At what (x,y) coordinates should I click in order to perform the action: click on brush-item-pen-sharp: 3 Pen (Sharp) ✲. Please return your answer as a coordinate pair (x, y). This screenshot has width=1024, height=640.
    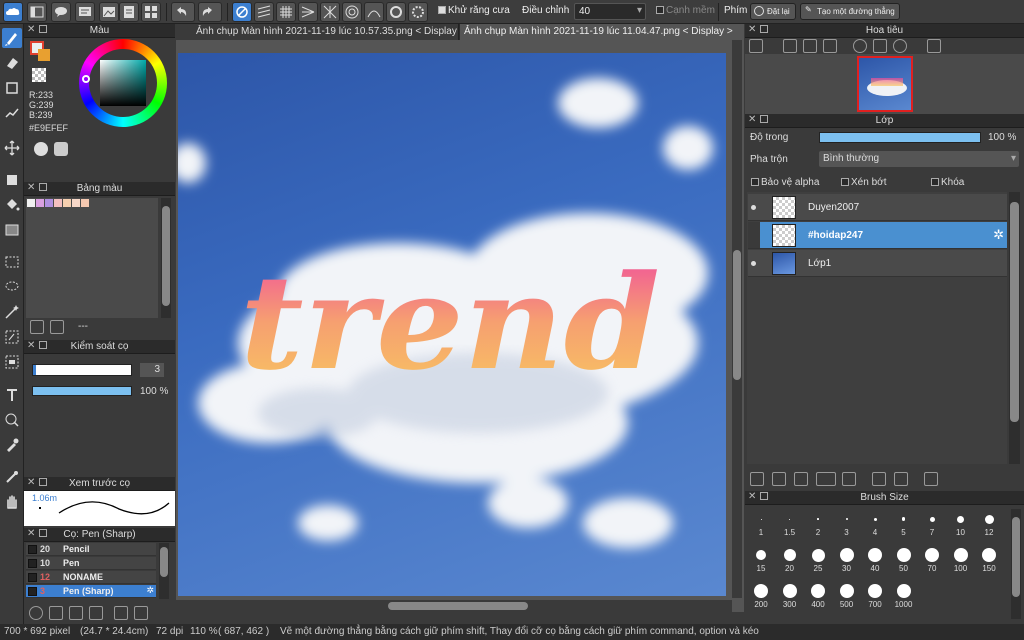
    Looking at the image, I should click on (91, 591).